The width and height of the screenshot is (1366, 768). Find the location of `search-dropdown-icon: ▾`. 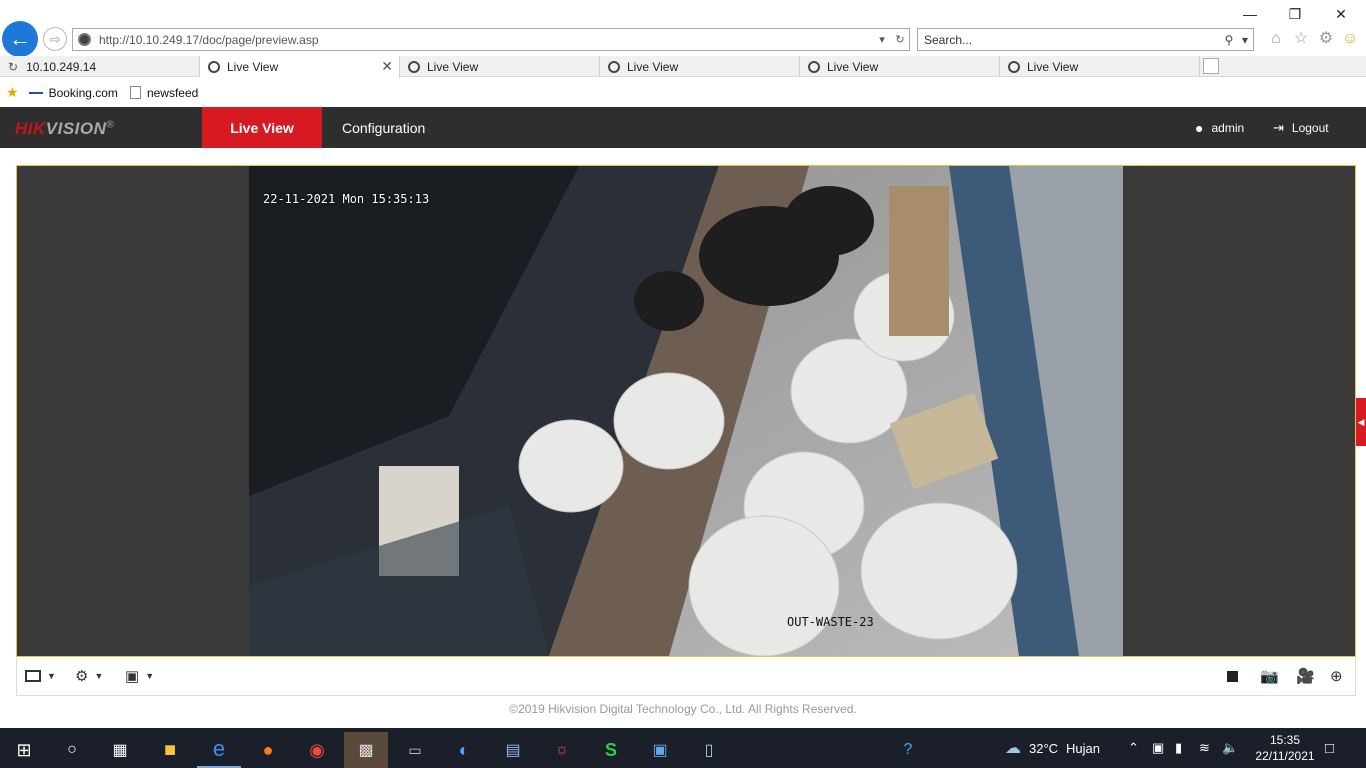

search-dropdown-icon: ▾ is located at coordinates (1245, 40).